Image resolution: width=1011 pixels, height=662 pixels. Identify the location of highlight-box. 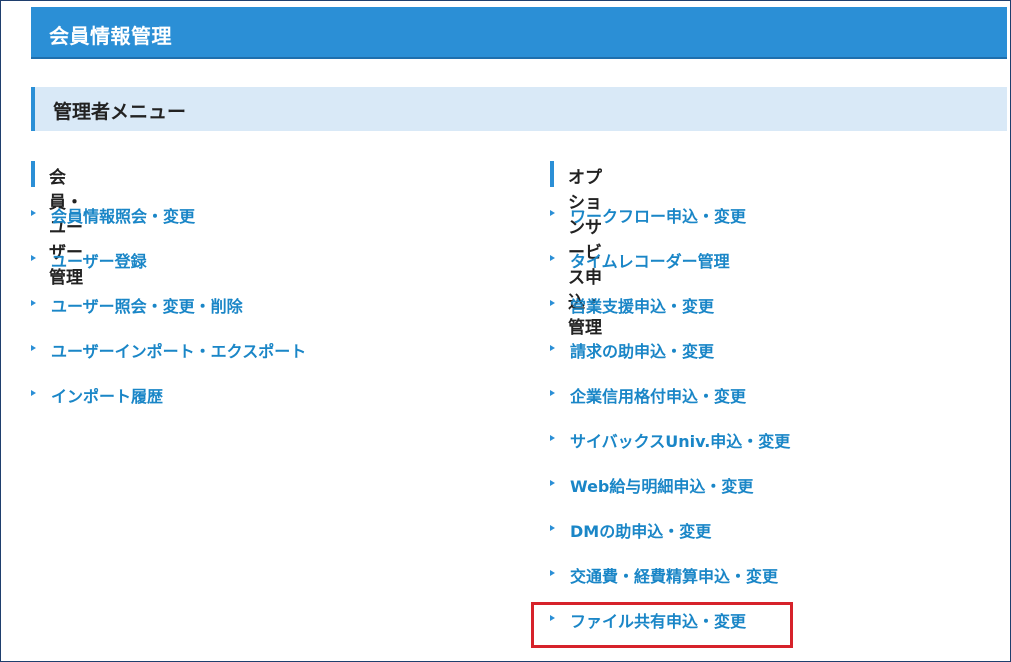
(662, 625).